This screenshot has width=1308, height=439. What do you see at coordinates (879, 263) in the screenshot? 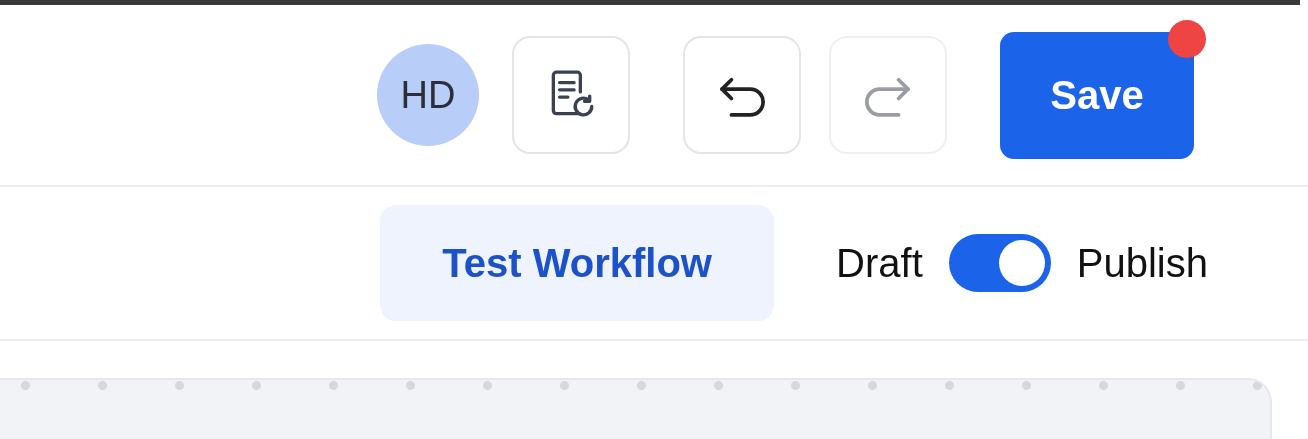
I see `draft-label: Draft` at bounding box center [879, 263].